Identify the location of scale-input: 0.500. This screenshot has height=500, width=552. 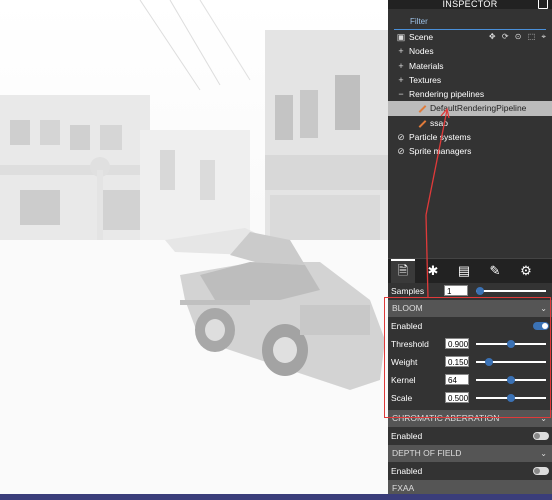
(457, 397).